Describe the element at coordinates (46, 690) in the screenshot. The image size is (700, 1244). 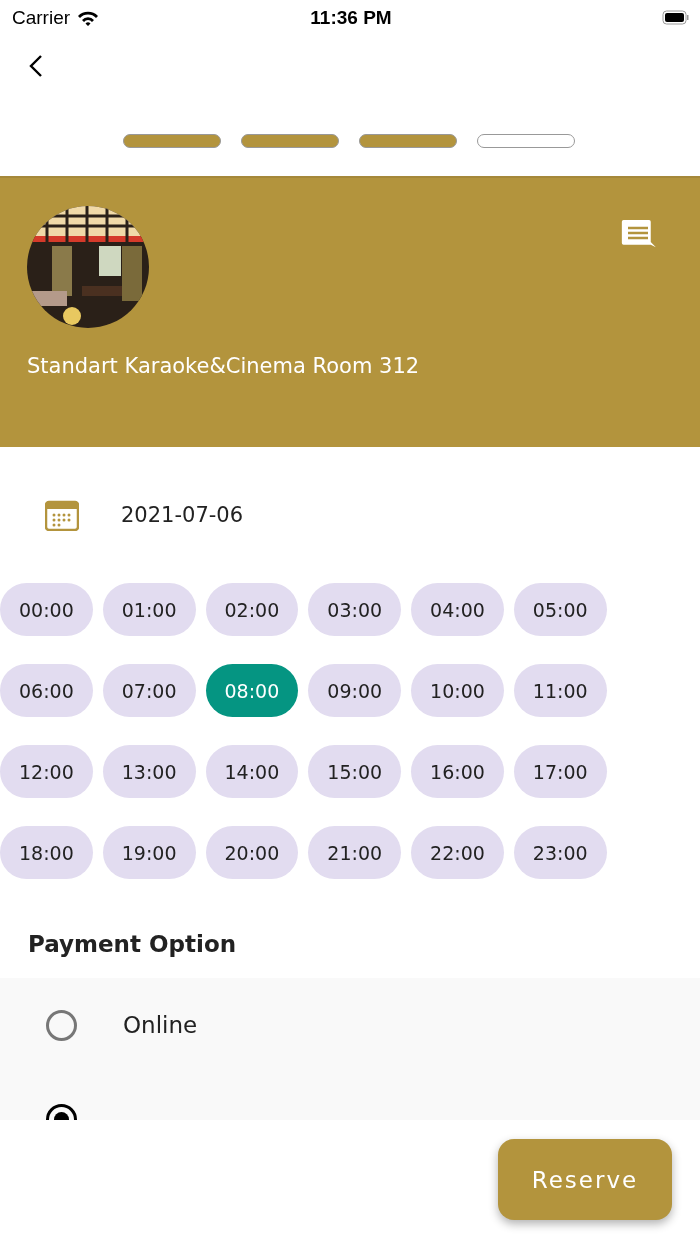
I see `time-slot-chip: 06:00` at that location.